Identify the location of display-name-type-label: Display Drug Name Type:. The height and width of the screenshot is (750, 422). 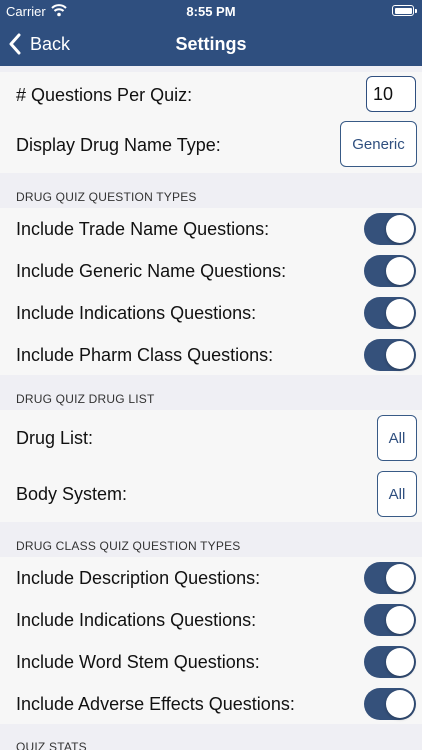
(118, 145).